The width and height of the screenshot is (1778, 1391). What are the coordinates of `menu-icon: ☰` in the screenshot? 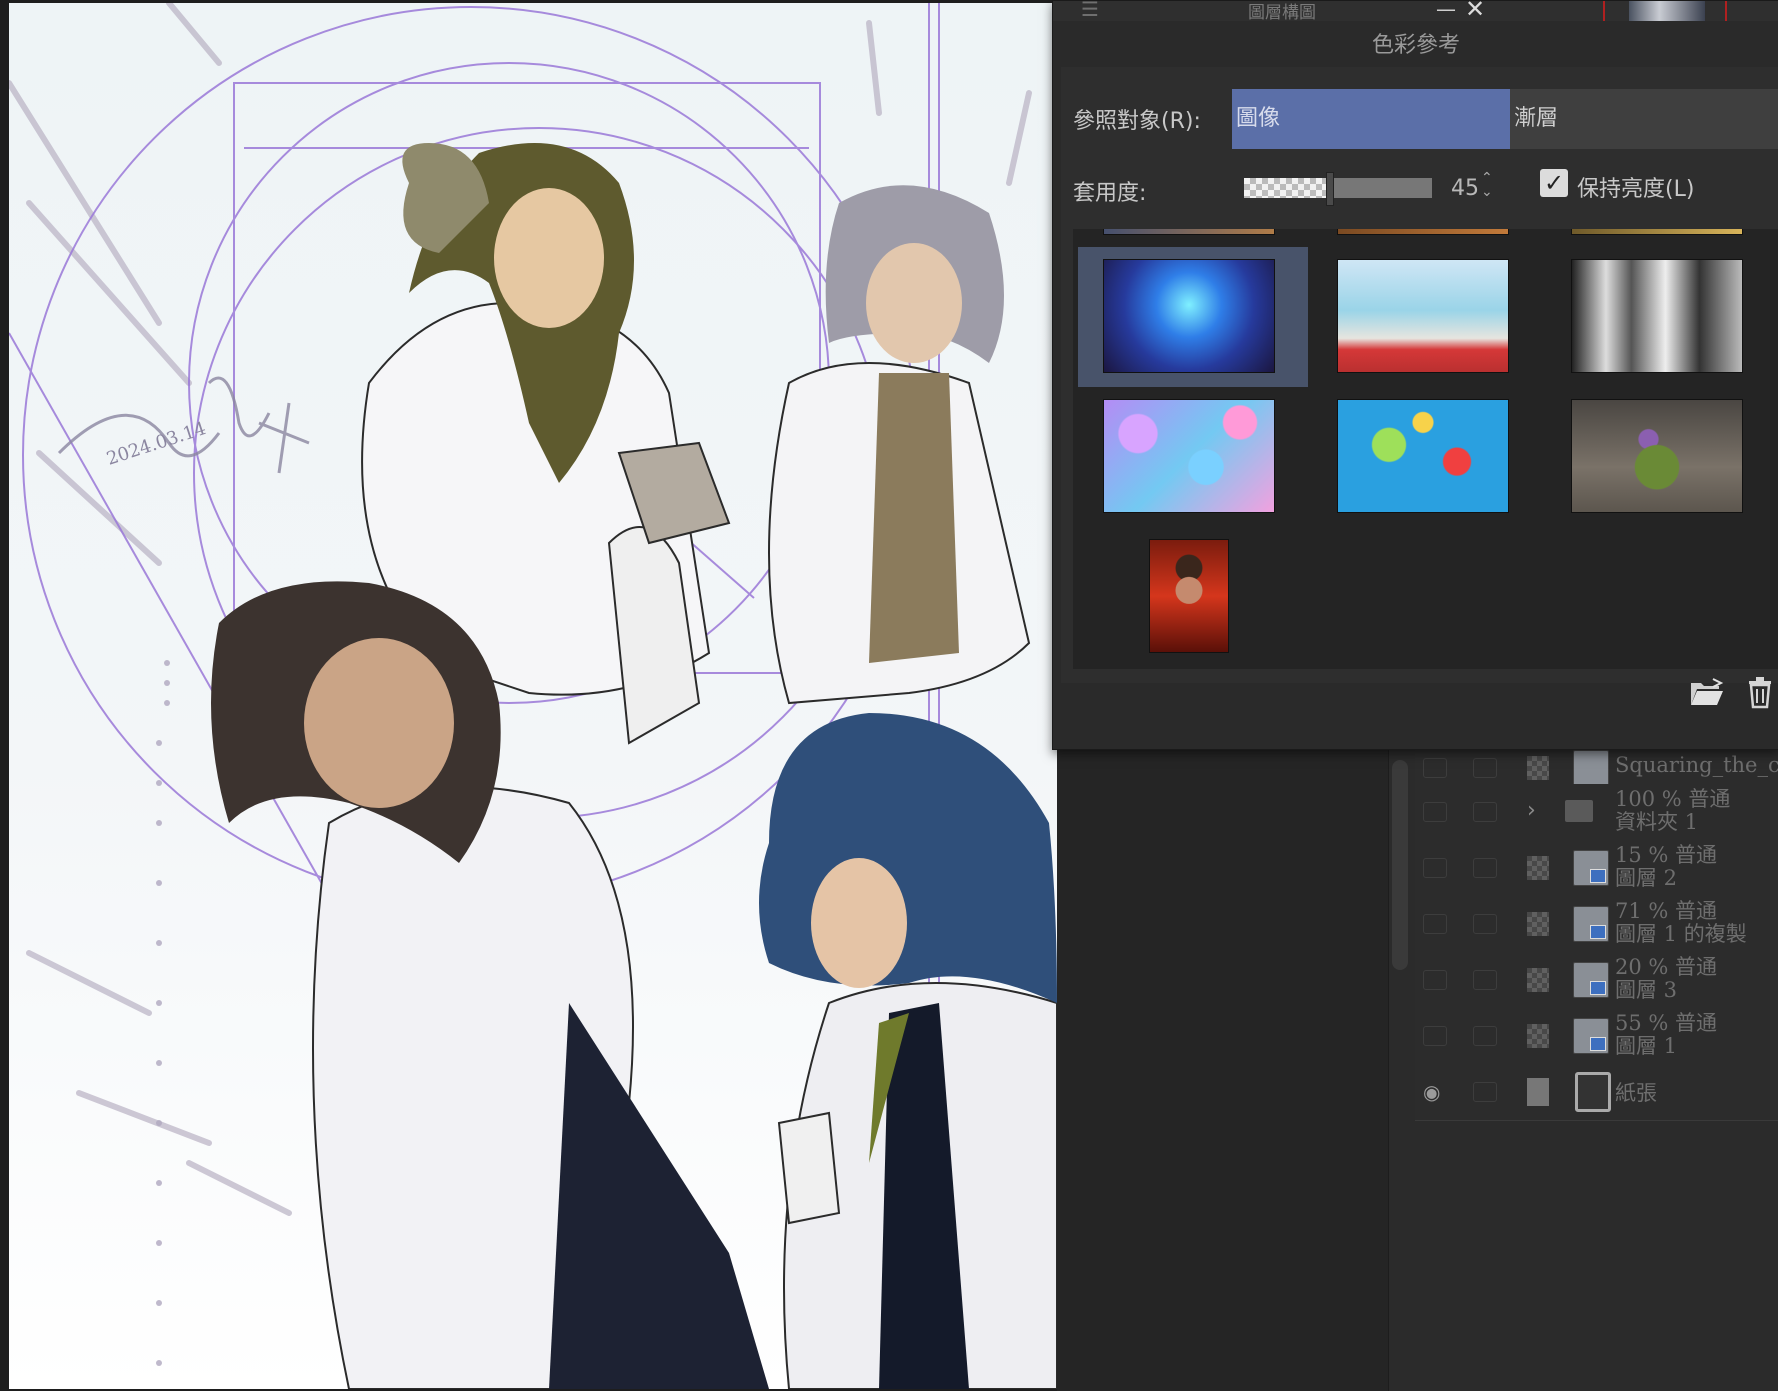 It's located at (1090, 10).